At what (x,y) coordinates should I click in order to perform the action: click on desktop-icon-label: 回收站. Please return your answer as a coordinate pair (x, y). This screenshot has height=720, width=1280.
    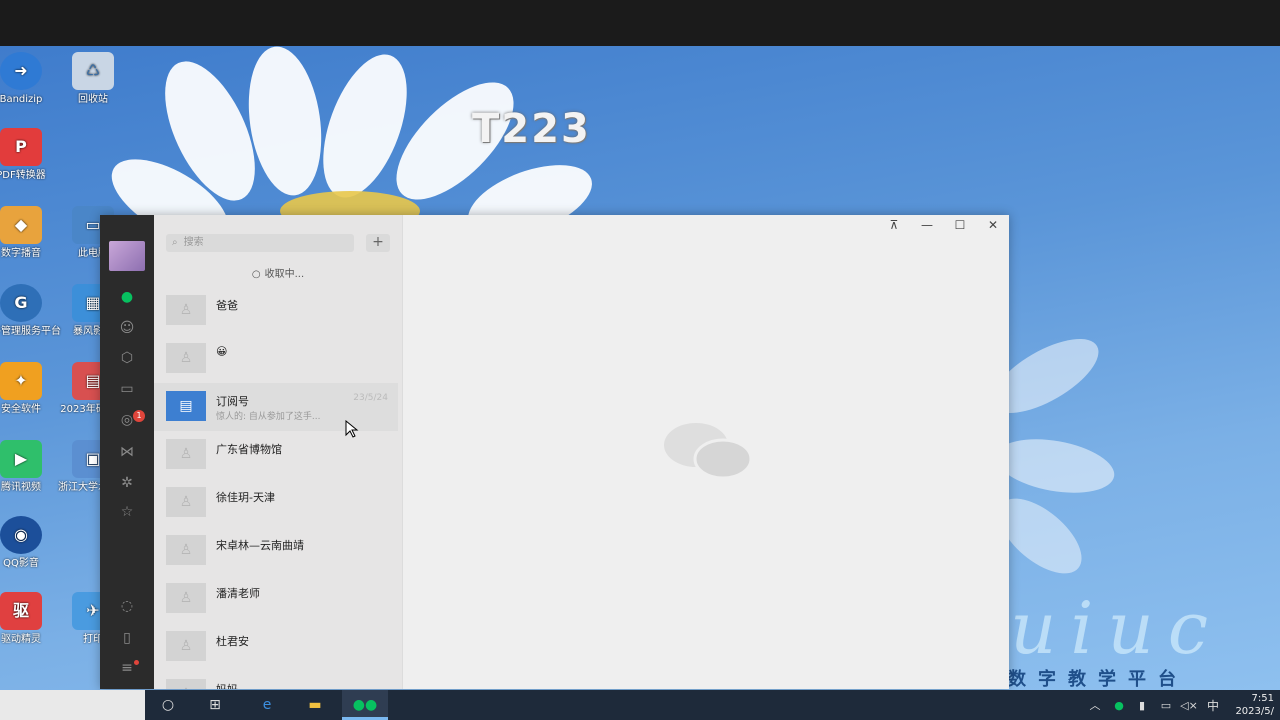
    Looking at the image, I should click on (93, 99).